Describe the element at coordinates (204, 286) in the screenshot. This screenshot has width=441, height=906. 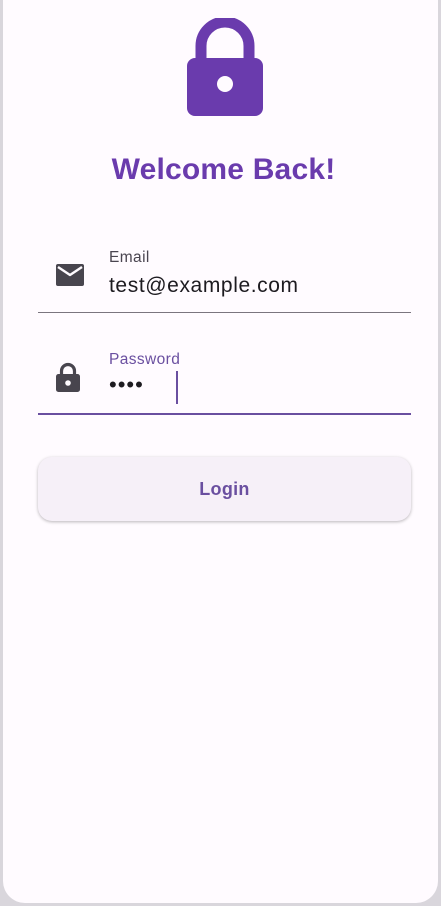
I see `email-input: test@example.com` at that location.